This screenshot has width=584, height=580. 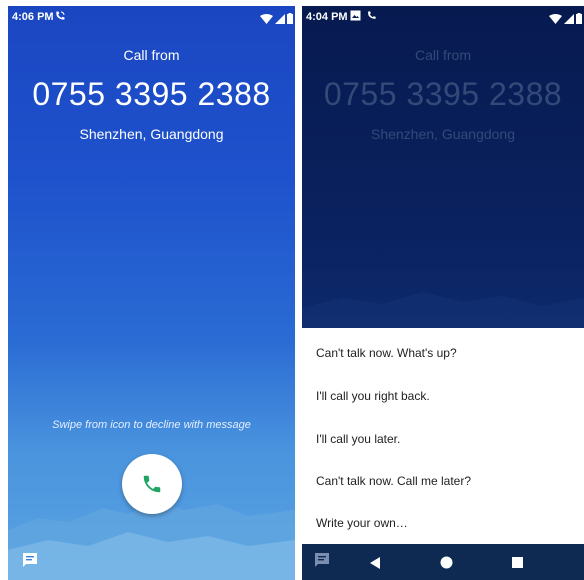 I want to click on status-bar: 4:06 PM, so click(x=151, y=18).